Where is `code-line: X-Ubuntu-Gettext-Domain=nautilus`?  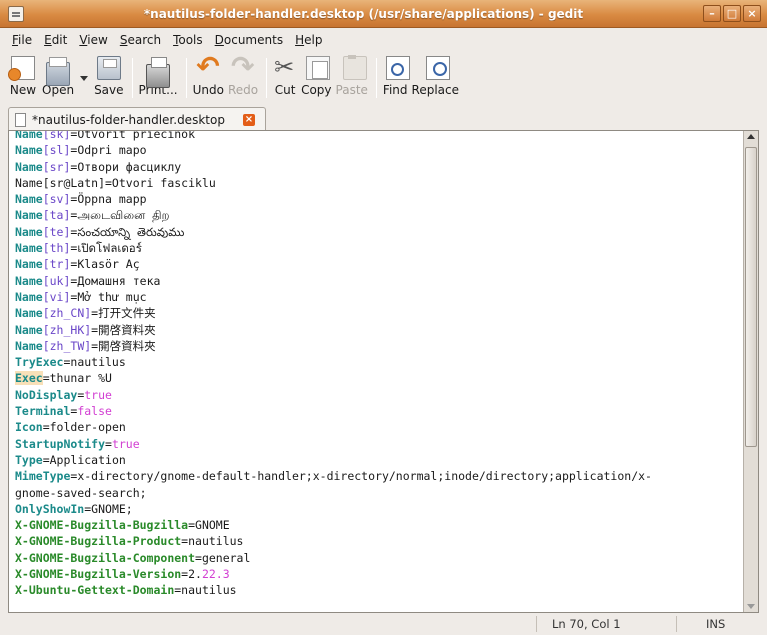
code-line: X-Ubuntu-Gettext-Domain=nautilus is located at coordinates (379, 590).